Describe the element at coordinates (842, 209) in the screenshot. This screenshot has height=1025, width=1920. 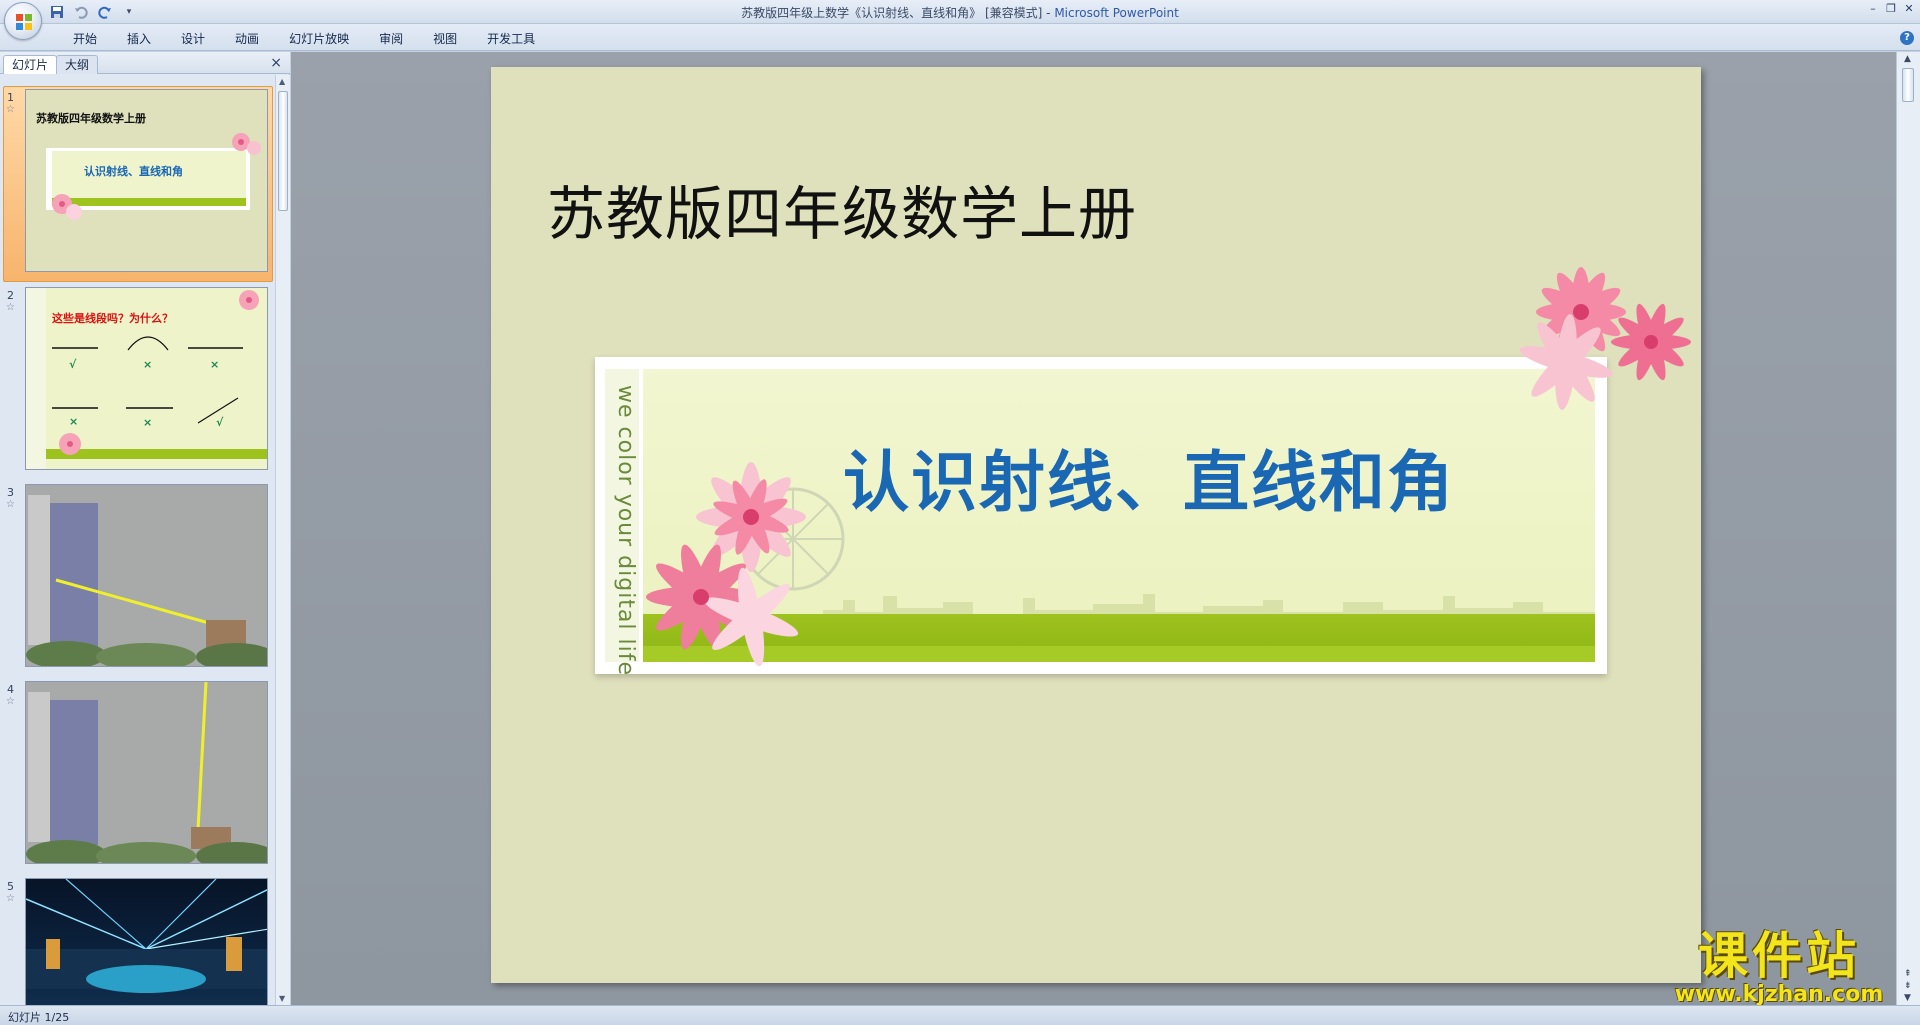
I see `slide-title: 苏教版四年级数学上册` at that location.